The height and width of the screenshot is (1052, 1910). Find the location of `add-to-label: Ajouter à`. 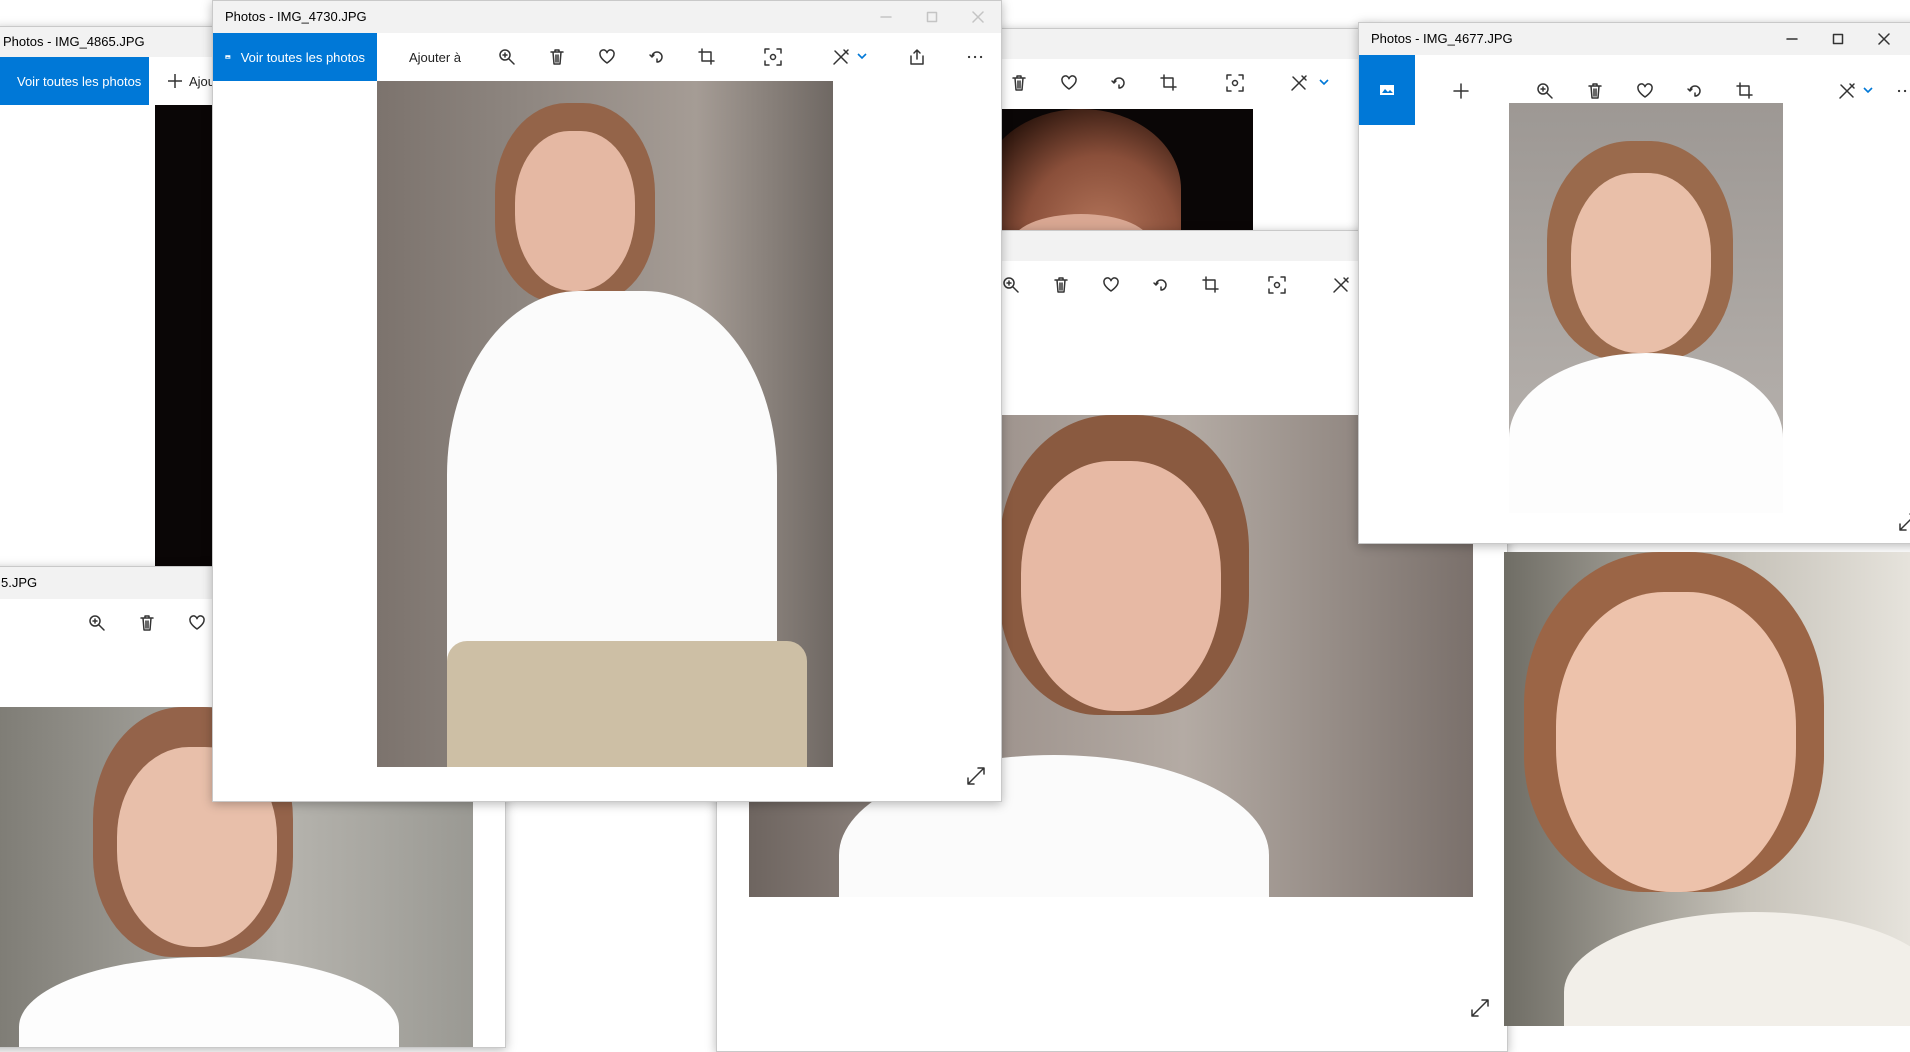

add-to-label: Ajouter à is located at coordinates (435, 57).